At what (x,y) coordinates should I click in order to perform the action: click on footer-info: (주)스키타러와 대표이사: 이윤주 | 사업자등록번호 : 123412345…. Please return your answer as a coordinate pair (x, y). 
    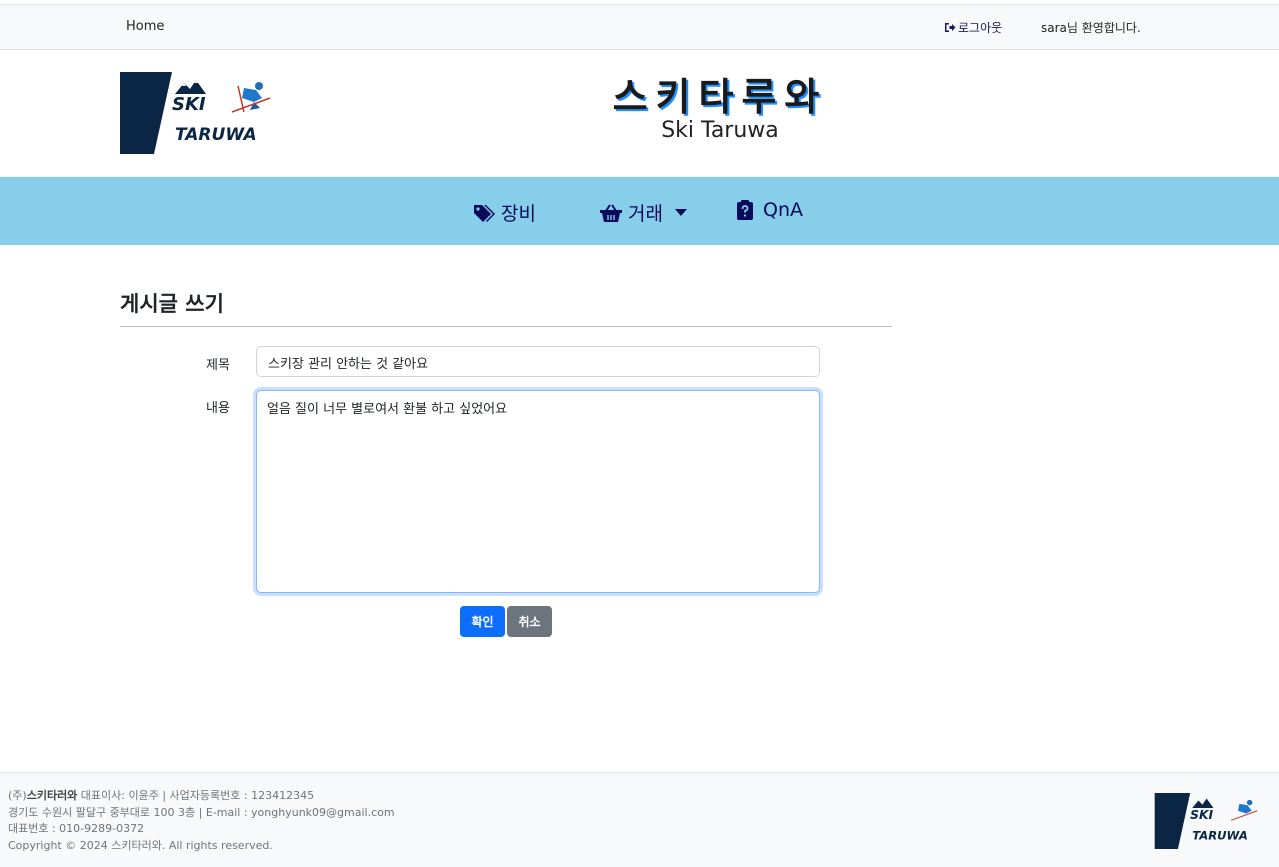
    Looking at the image, I should click on (201, 821).